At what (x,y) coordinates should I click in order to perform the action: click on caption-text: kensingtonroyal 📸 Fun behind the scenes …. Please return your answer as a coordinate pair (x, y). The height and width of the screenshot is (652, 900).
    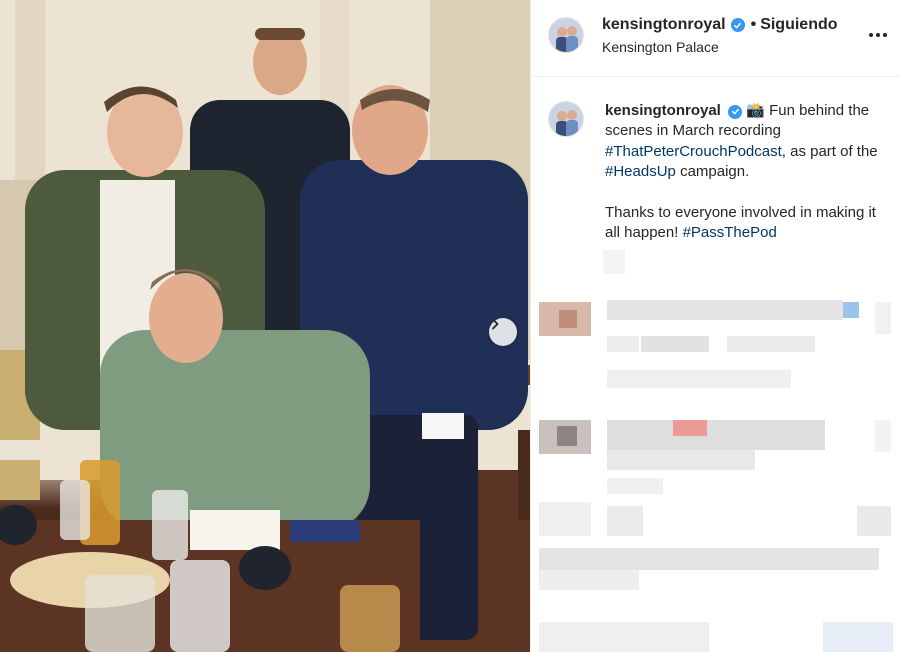
    Looking at the image, I should click on (750, 172).